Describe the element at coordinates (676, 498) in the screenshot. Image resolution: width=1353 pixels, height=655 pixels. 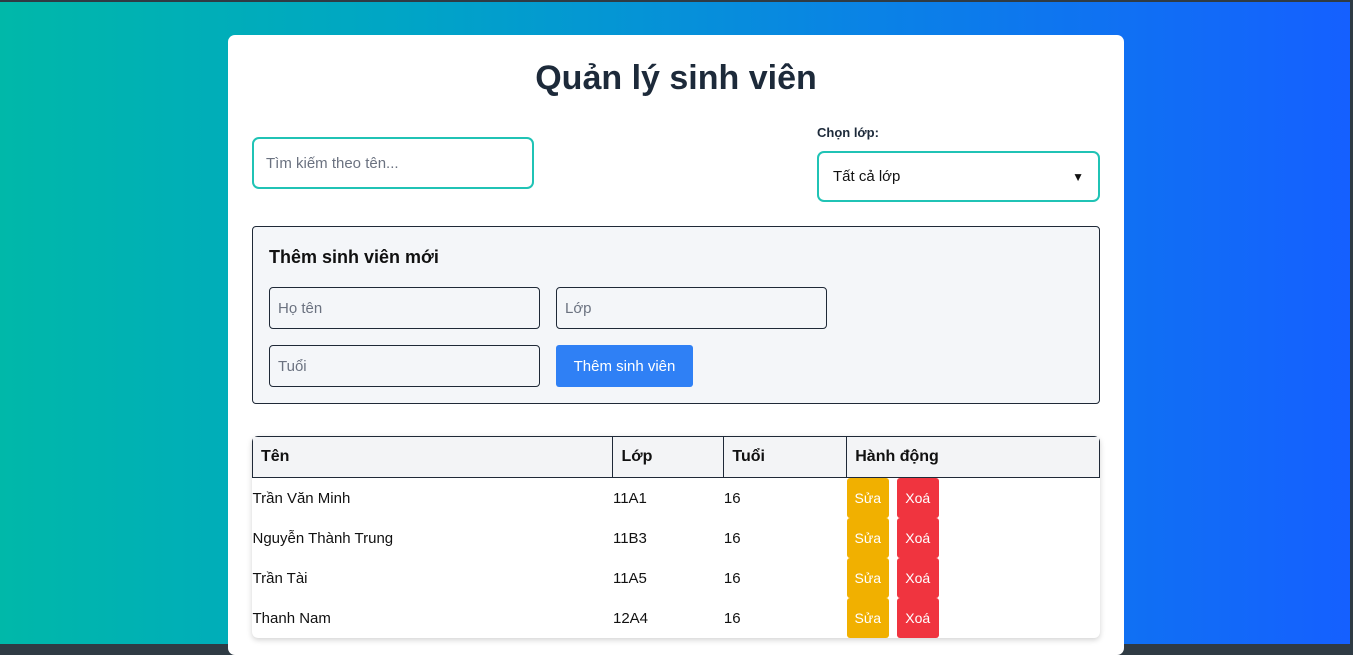
I see `table-row: Trần Văn Minh 11A1 16 Sửa Xoá` at that location.